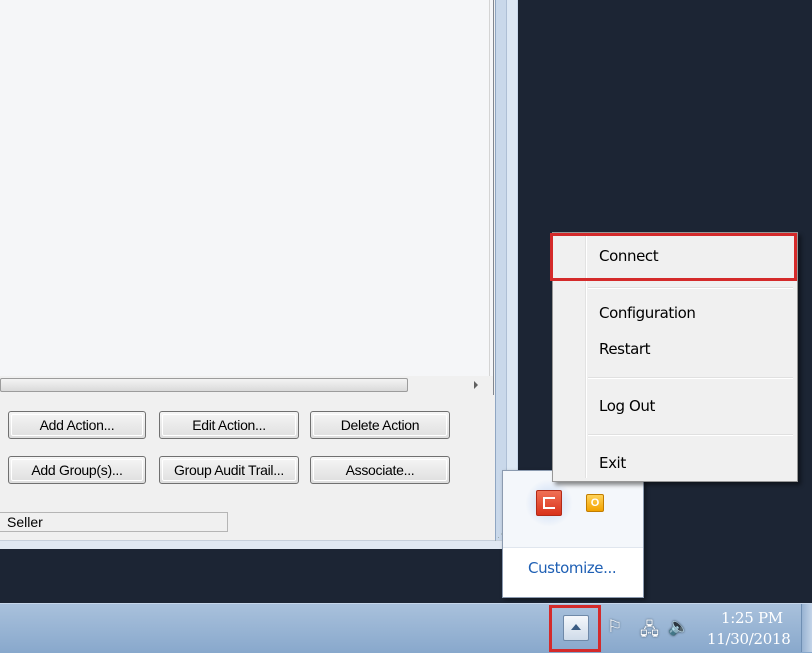 This screenshot has height=653, width=812. What do you see at coordinates (678, 627) in the screenshot?
I see `volume-icon: 🔈` at bounding box center [678, 627].